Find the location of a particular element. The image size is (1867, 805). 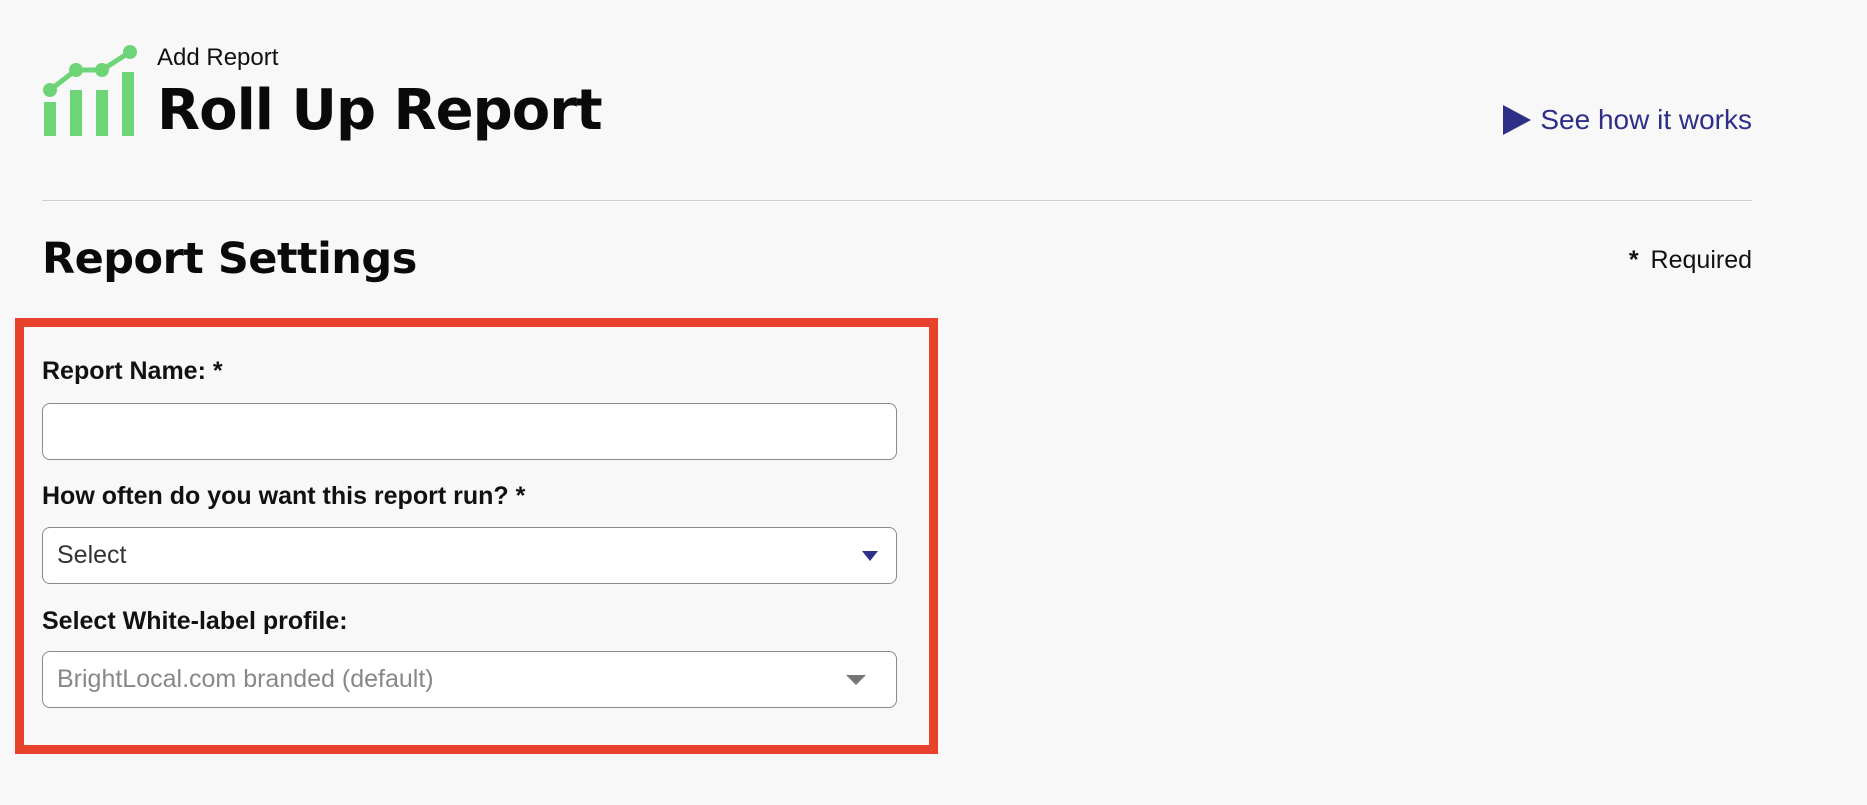

see-how-it-works-label: See how it works is located at coordinates (1646, 119).